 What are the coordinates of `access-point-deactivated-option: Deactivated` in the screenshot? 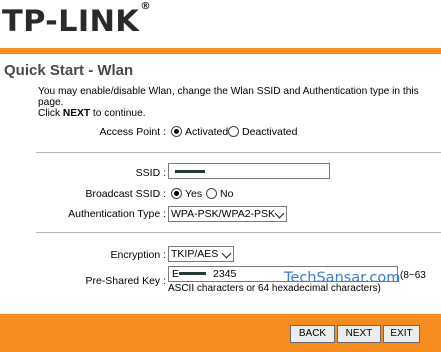 It's located at (262, 132).